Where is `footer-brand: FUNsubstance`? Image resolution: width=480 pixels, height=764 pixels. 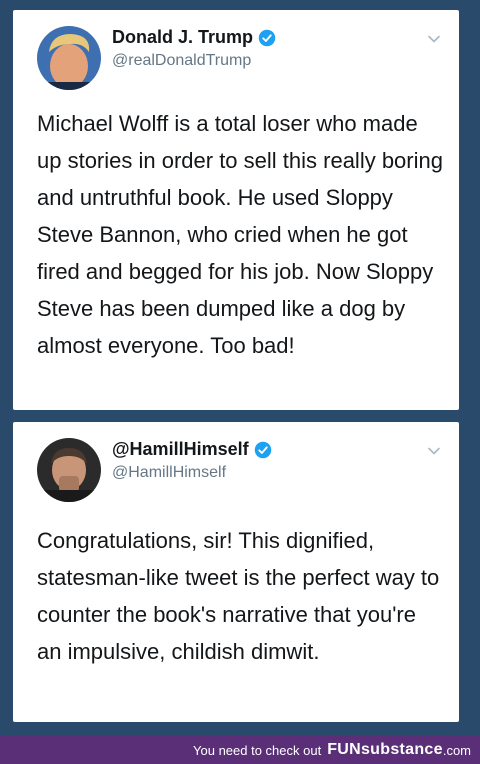 footer-brand: FUNsubstance is located at coordinates (385, 749).